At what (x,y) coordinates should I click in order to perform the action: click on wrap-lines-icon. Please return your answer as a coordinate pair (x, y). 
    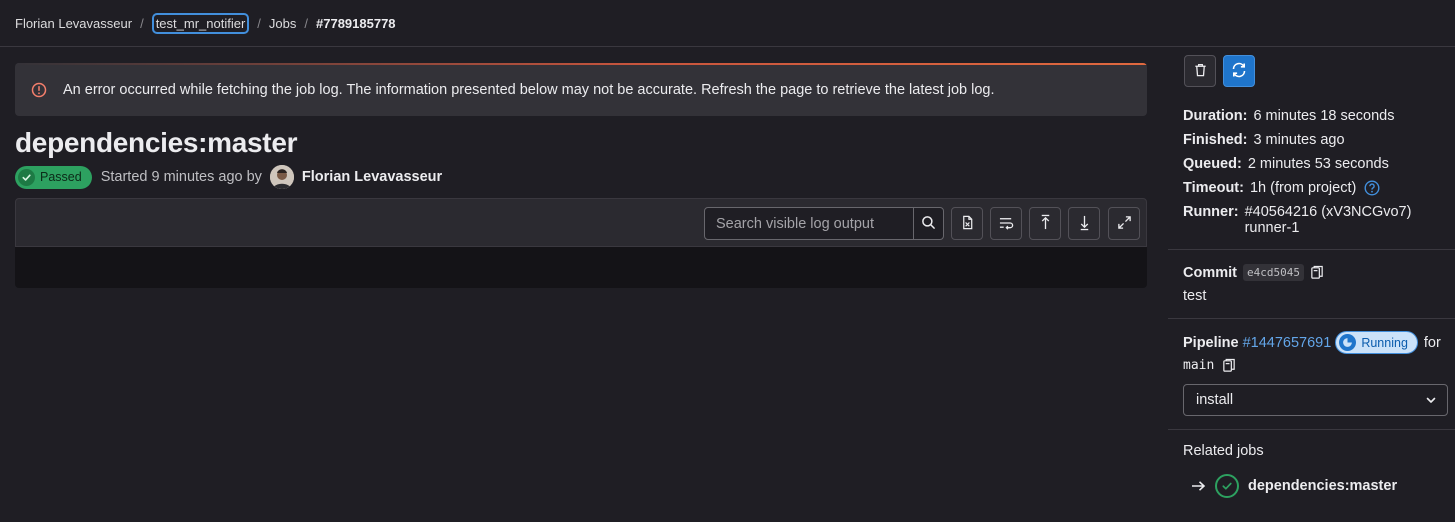
    Looking at the image, I should click on (1006, 224).